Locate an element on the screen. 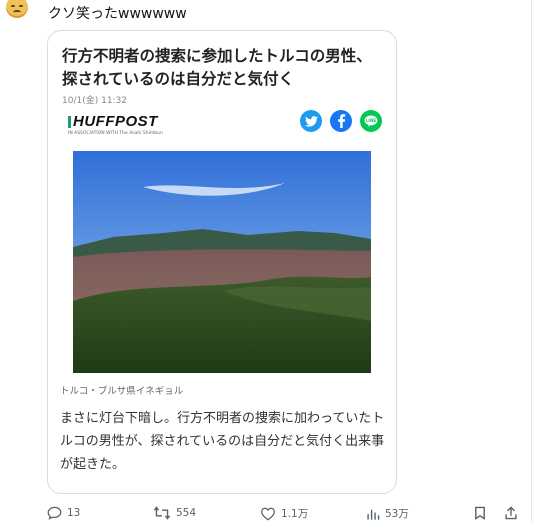  svg-text: LINE is located at coordinates (371, 120).